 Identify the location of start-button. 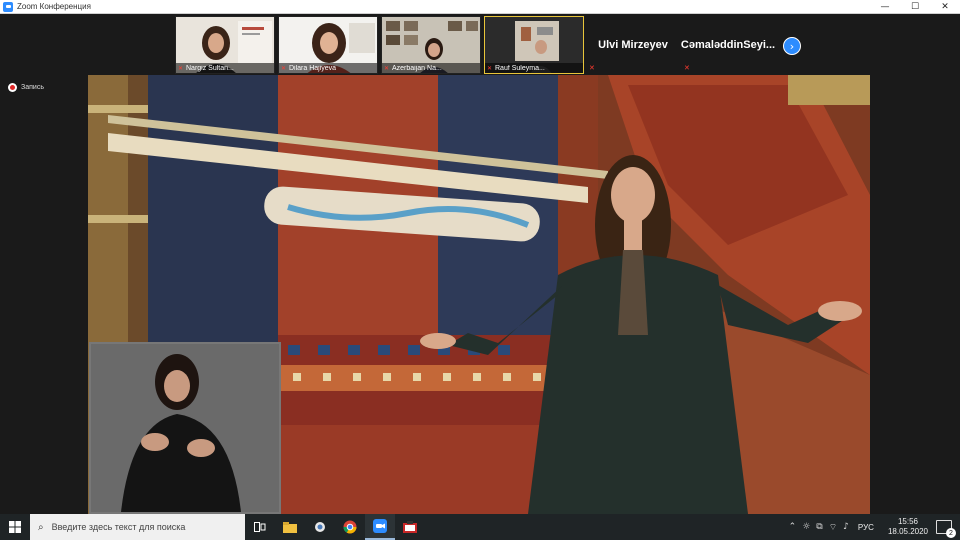
(15, 527).